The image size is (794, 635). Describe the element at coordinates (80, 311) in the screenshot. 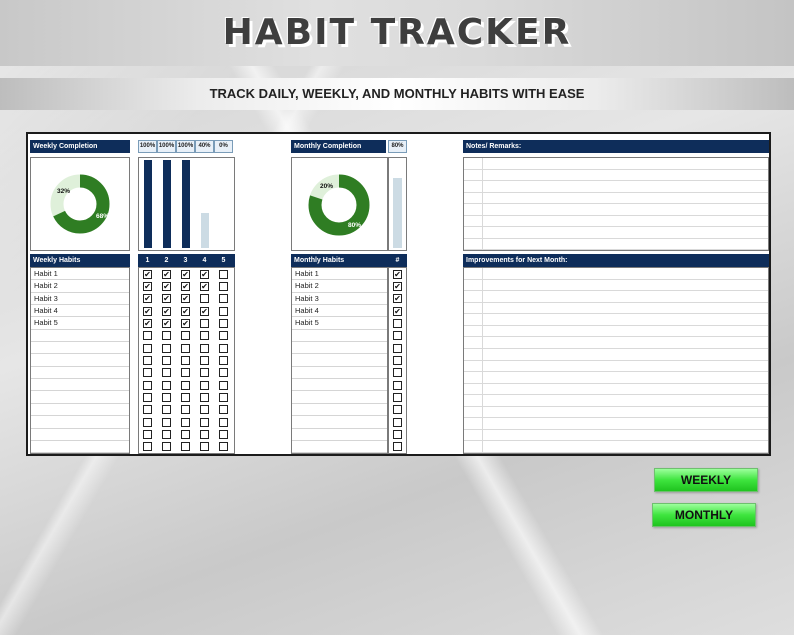

I see `weekly-habit-row: Habit 4` at that location.